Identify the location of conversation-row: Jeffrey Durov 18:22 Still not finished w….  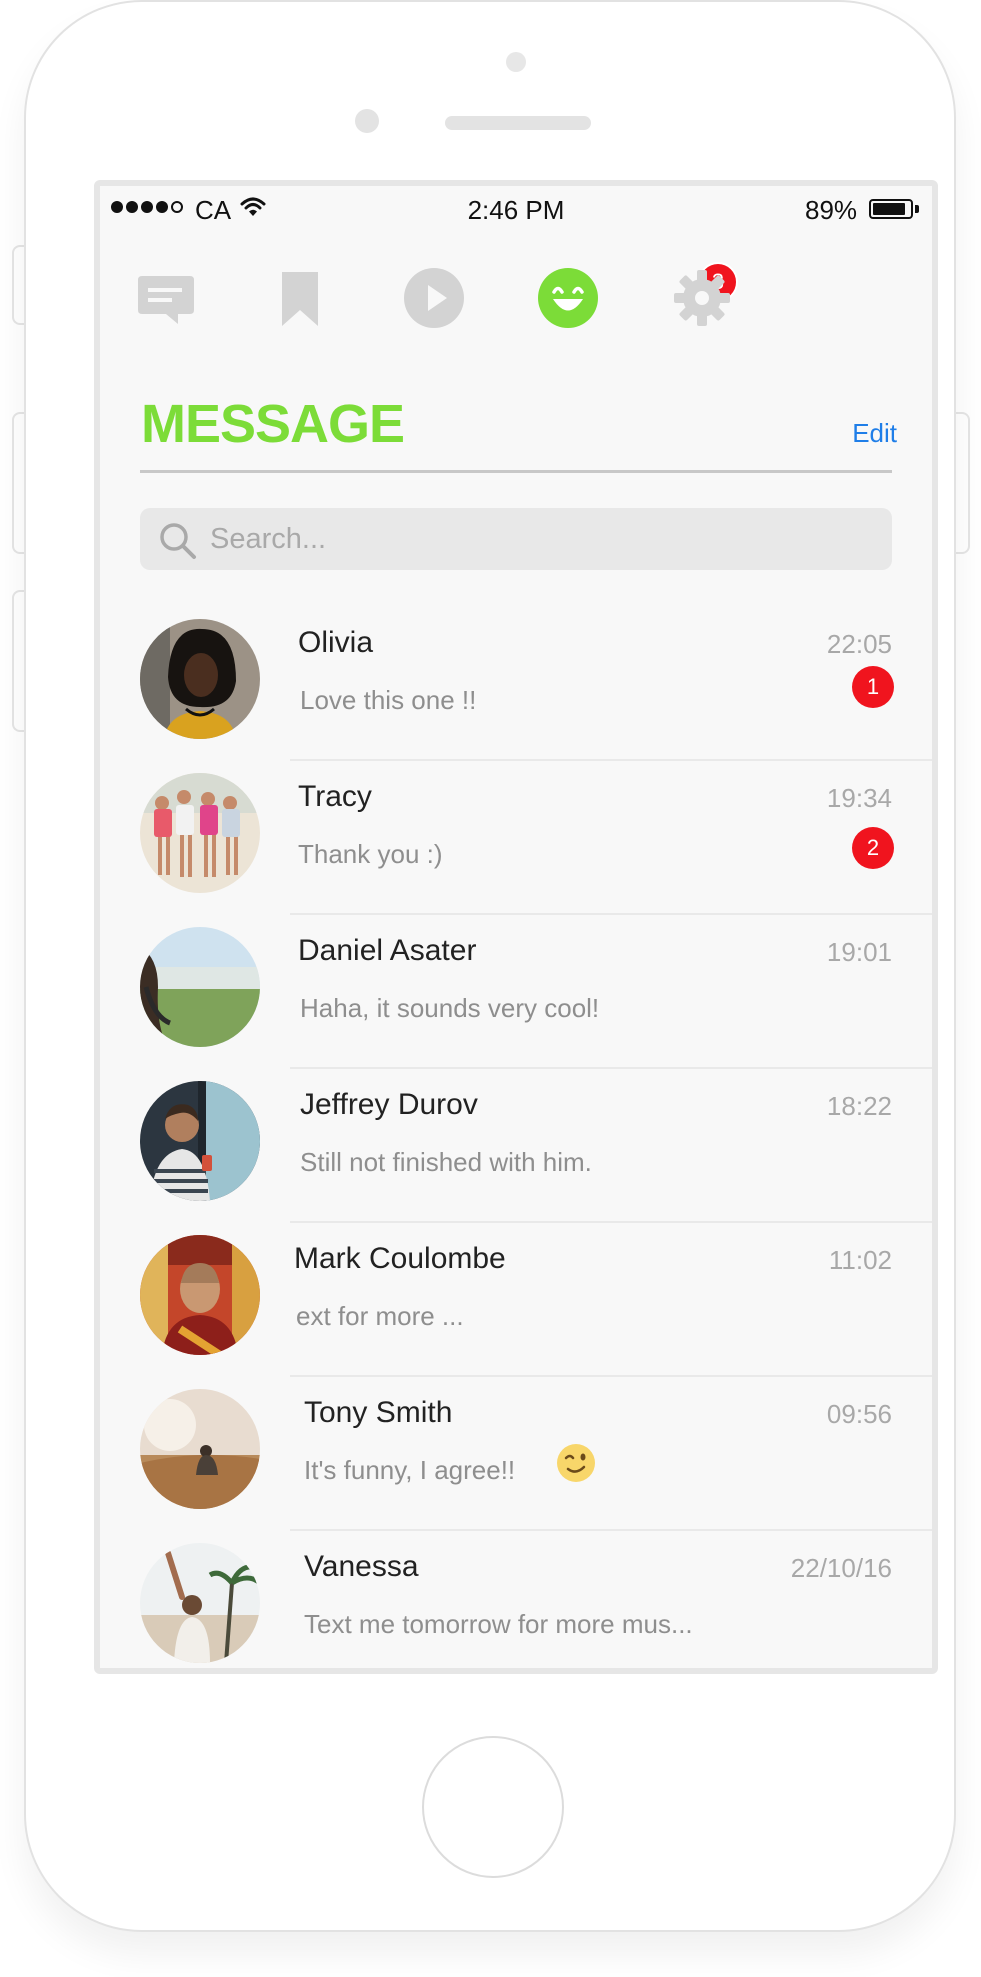
(516, 1145).